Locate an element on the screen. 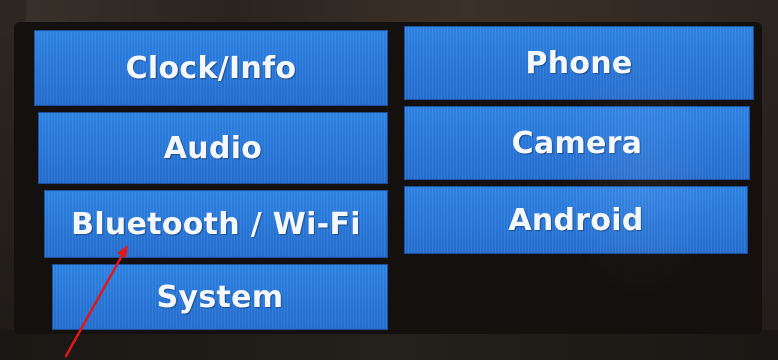 The width and height of the screenshot is (778, 360). android-label: Android is located at coordinates (576, 220).